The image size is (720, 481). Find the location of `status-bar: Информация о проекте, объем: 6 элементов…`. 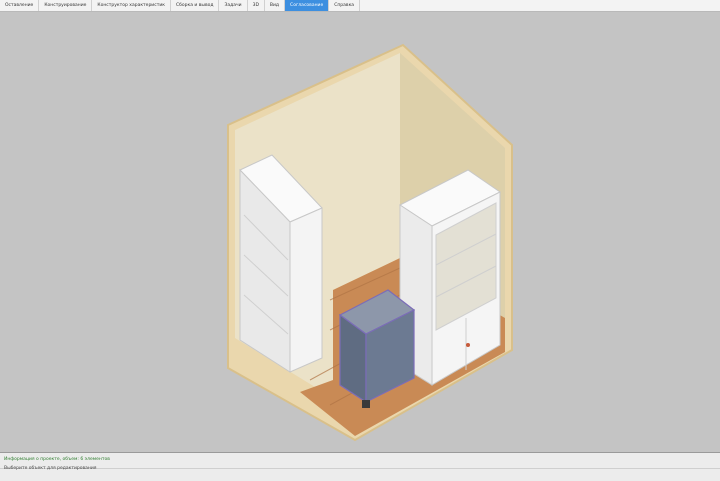

status-bar: Информация о проекте, объем: 6 элементов… is located at coordinates (360, 466).